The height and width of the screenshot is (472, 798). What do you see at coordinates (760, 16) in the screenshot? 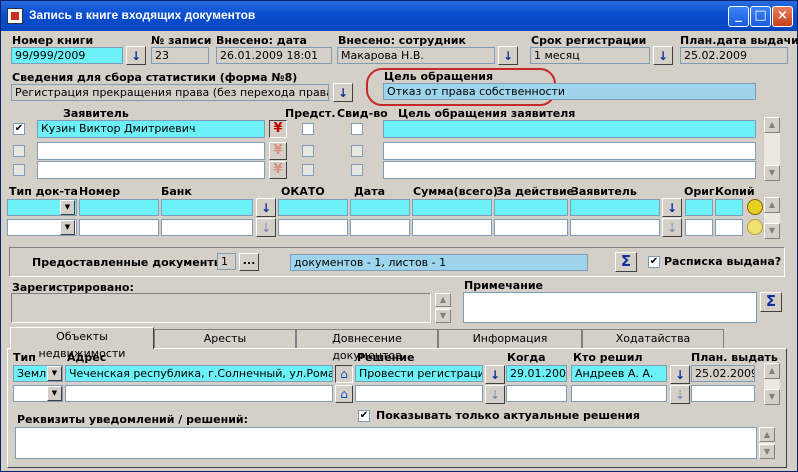
I see `maximize-button: □` at bounding box center [760, 16].